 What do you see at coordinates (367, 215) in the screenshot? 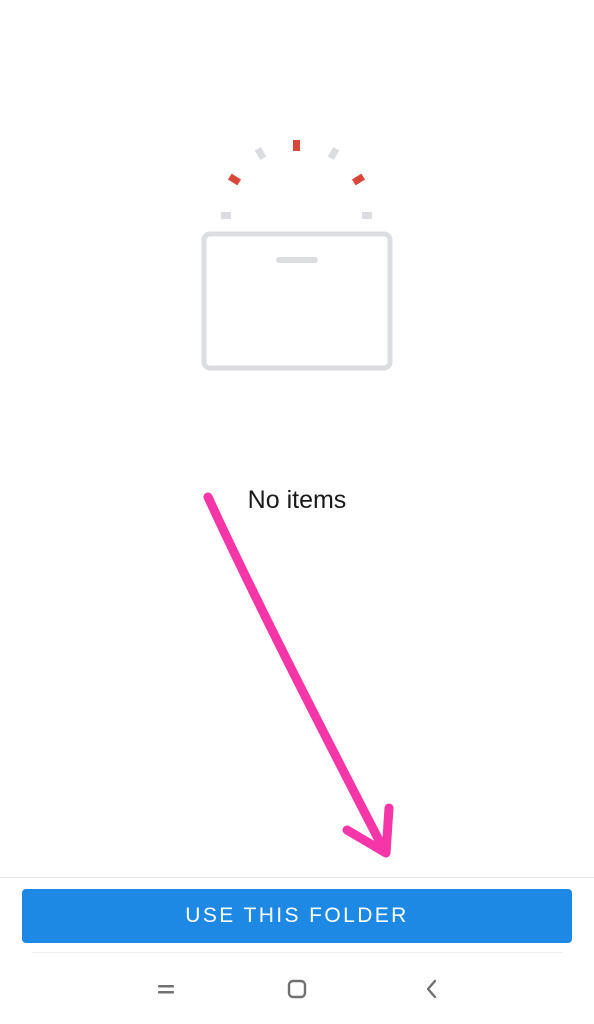
I see `ray-low-right` at bounding box center [367, 215].